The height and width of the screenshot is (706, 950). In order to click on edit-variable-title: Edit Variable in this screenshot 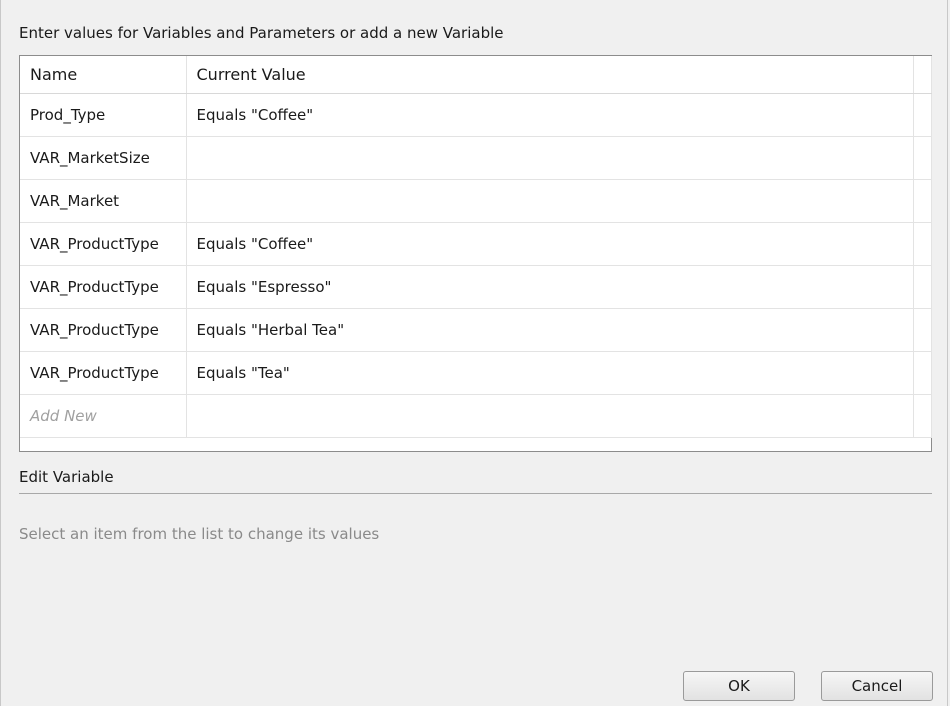, I will do `click(66, 477)`.